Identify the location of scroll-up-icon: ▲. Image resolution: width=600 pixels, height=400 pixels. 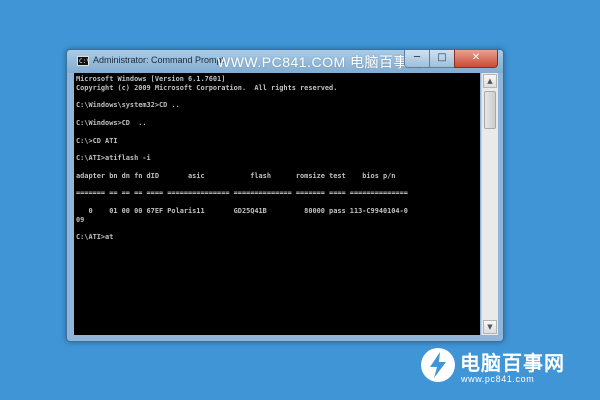
(490, 81).